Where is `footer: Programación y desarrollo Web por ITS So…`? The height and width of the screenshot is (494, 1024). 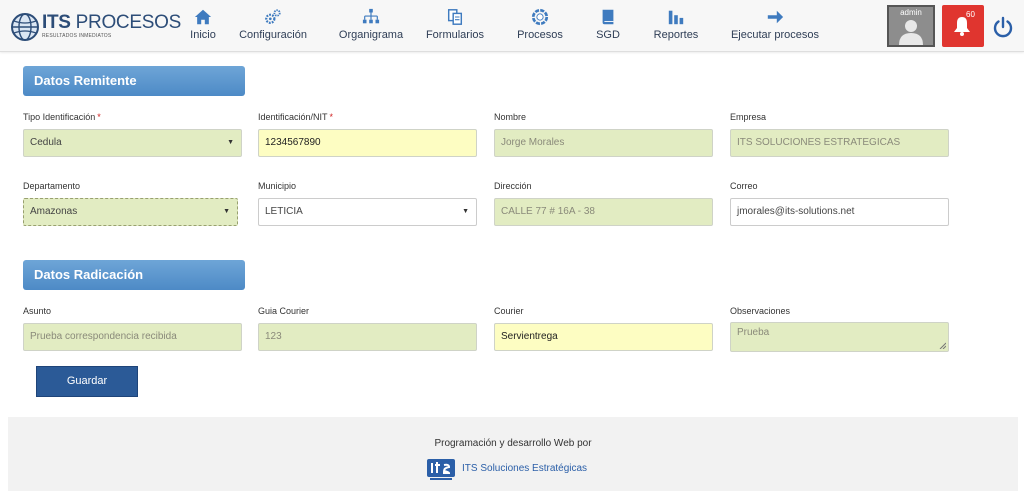
footer: Programación y desarrollo Web por ITS So… is located at coordinates (513, 454).